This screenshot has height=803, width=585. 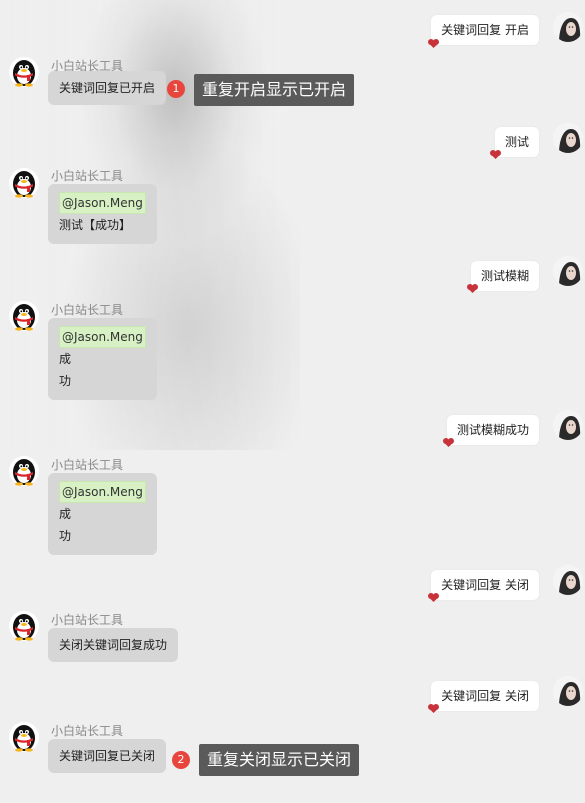 I want to click on user-message-text: 测试模糊, so click(x=504, y=276).